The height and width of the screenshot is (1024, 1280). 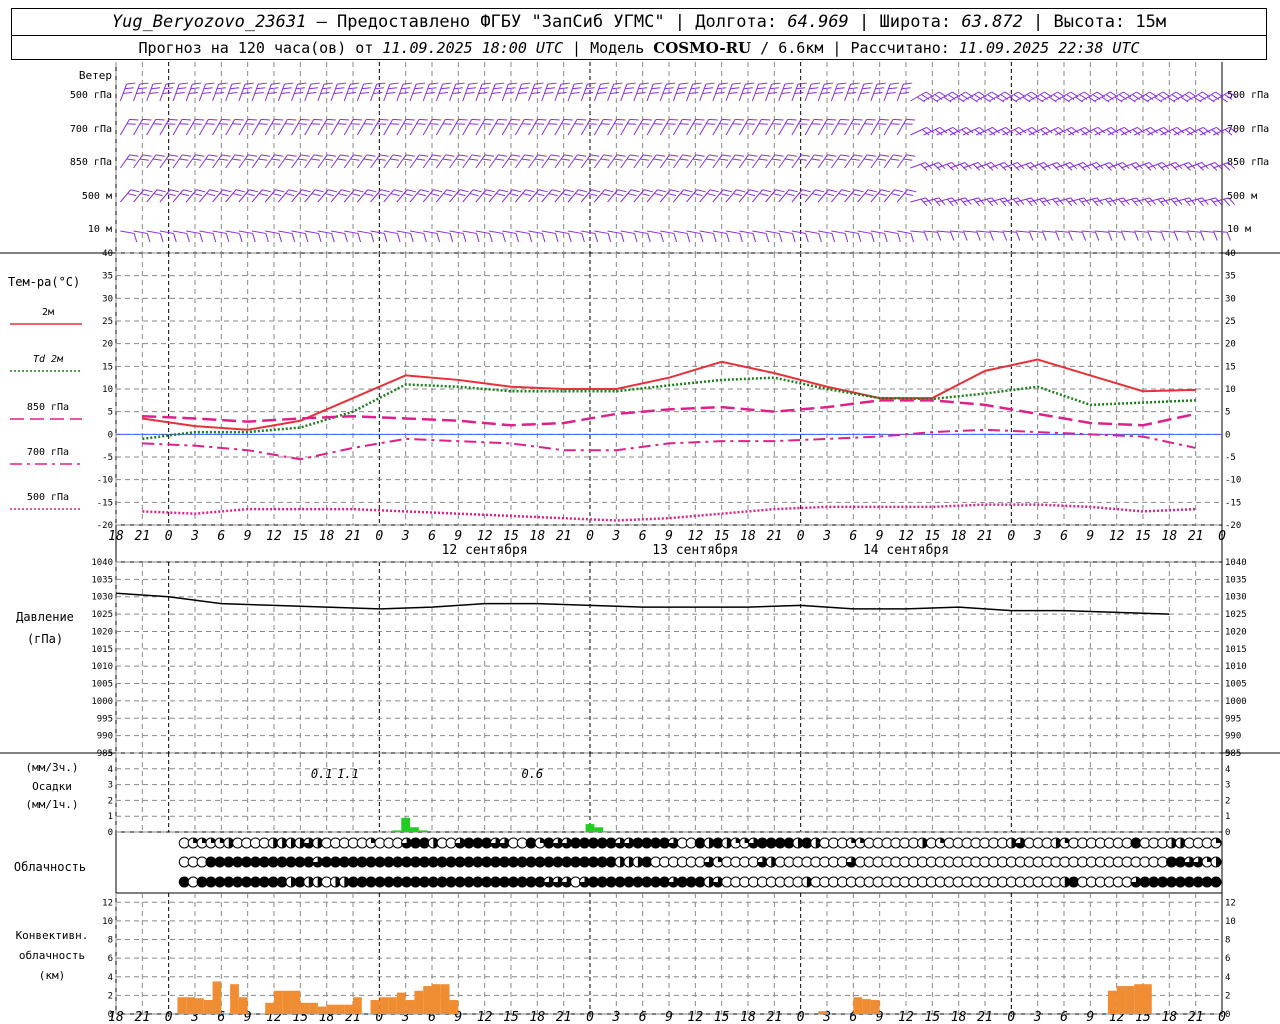 What do you see at coordinates (110, 435) in the screenshot?
I see `temp-ytick-left: 0` at bounding box center [110, 435].